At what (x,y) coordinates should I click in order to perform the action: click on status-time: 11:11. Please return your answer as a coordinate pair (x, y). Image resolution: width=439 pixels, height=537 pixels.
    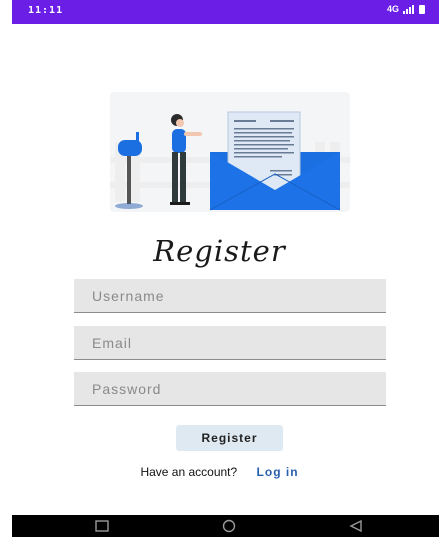
    Looking at the image, I should click on (46, 10).